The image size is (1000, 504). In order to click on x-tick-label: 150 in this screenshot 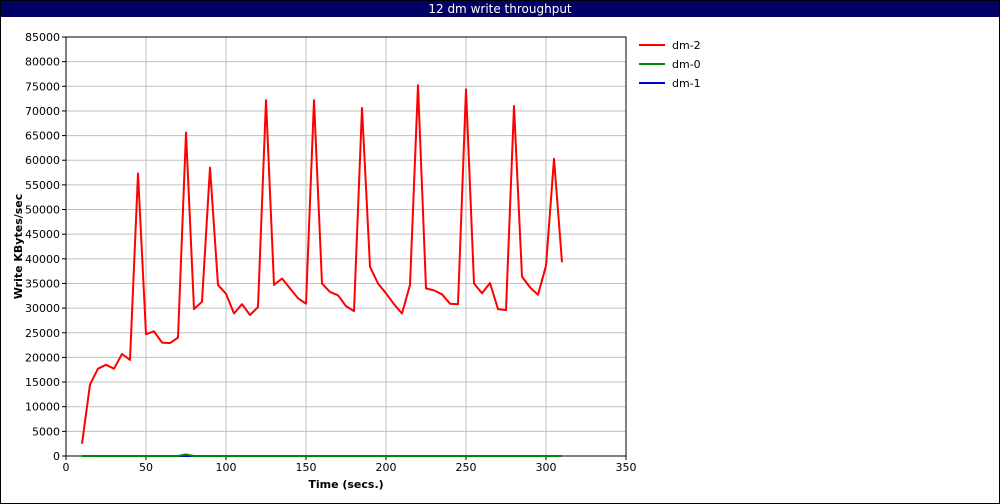, I will do `click(306, 467)`.